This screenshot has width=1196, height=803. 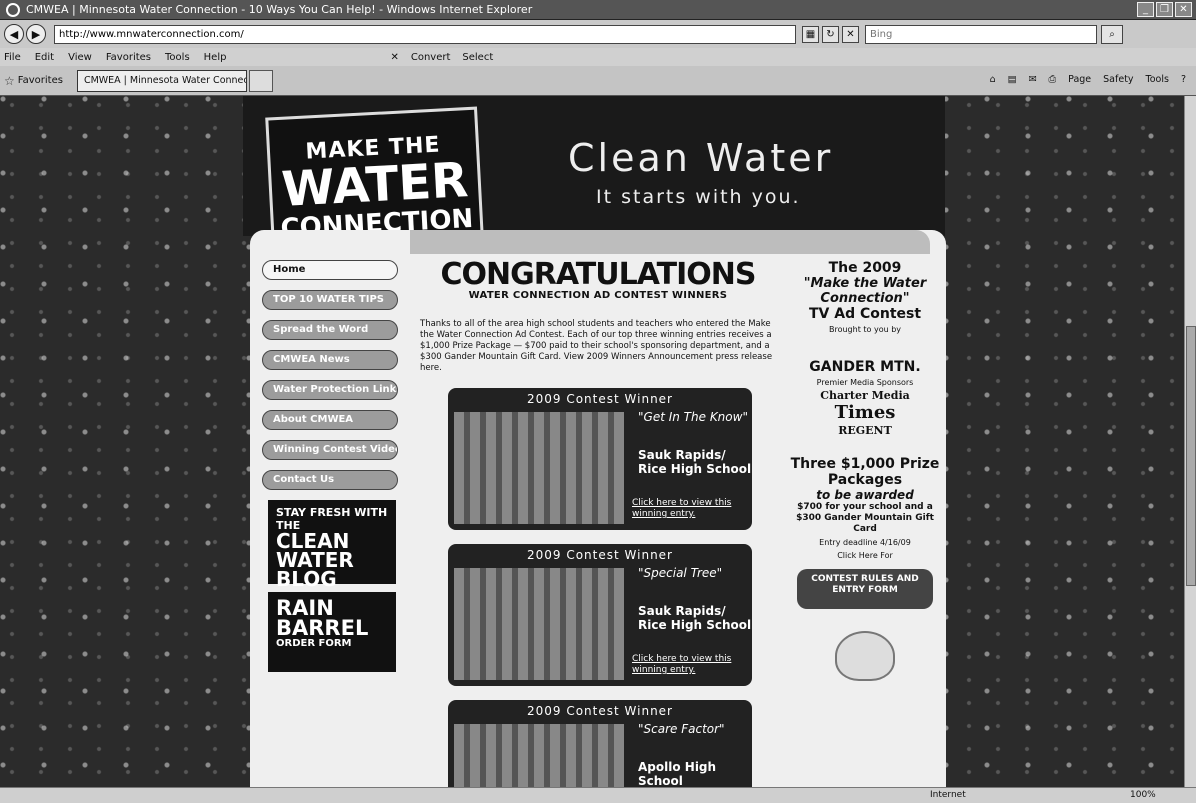 What do you see at coordinates (330, 270) in the screenshot?
I see `nav-item-home: Home` at bounding box center [330, 270].